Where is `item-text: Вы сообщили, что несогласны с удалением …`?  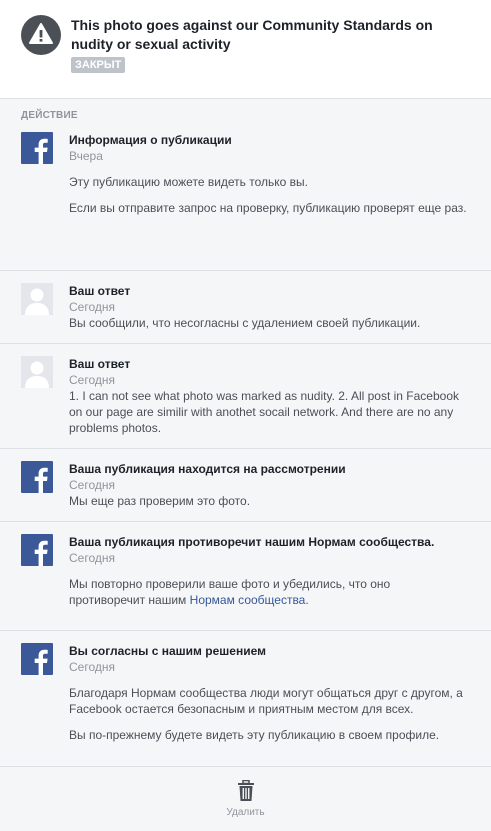 item-text: Вы сообщили, что несогласны с удалением … is located at coordinates (245, 323).